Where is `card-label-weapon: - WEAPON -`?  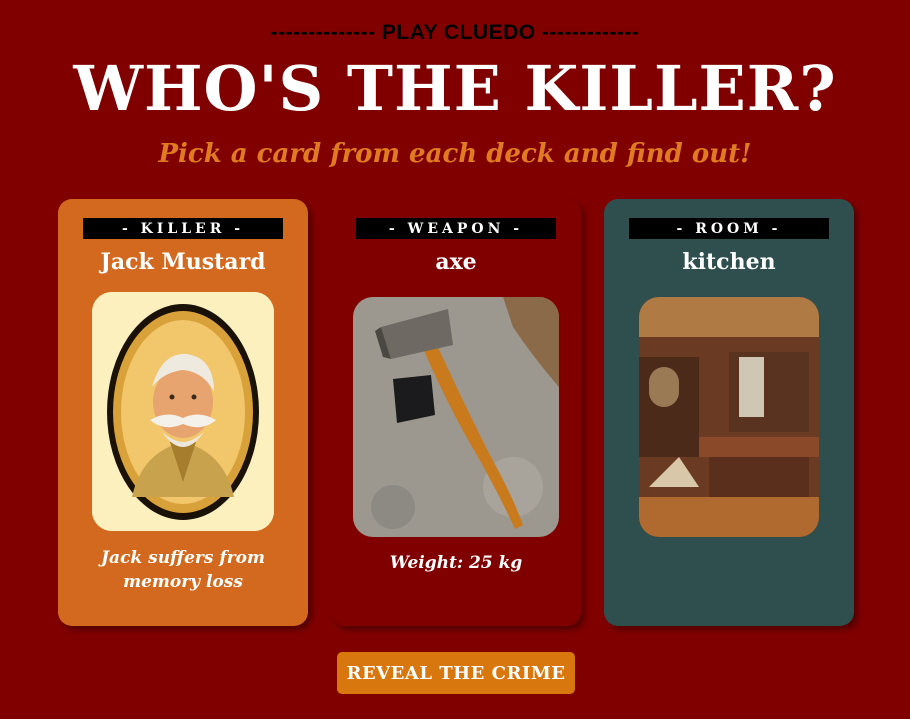
card-label-weapon: - WEAPON - is located at coordinates (456, 228).